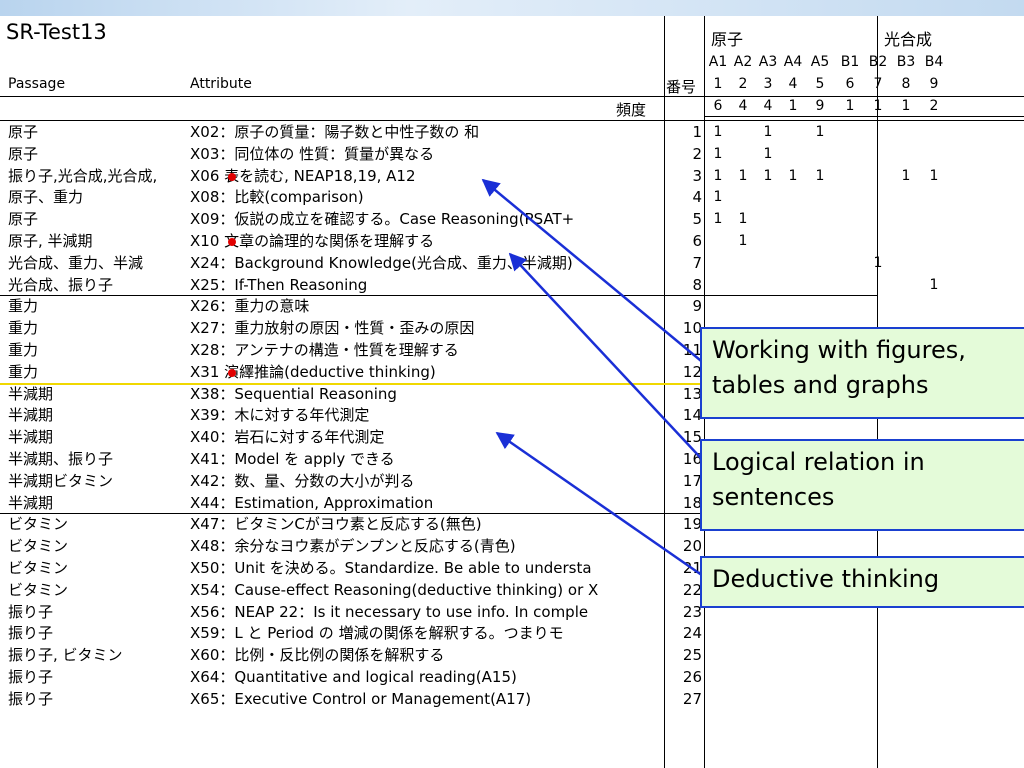 Image resolution: width=1024 pixels, height=768 pixels. I want to click on arrow-figures, so click(594, 272).